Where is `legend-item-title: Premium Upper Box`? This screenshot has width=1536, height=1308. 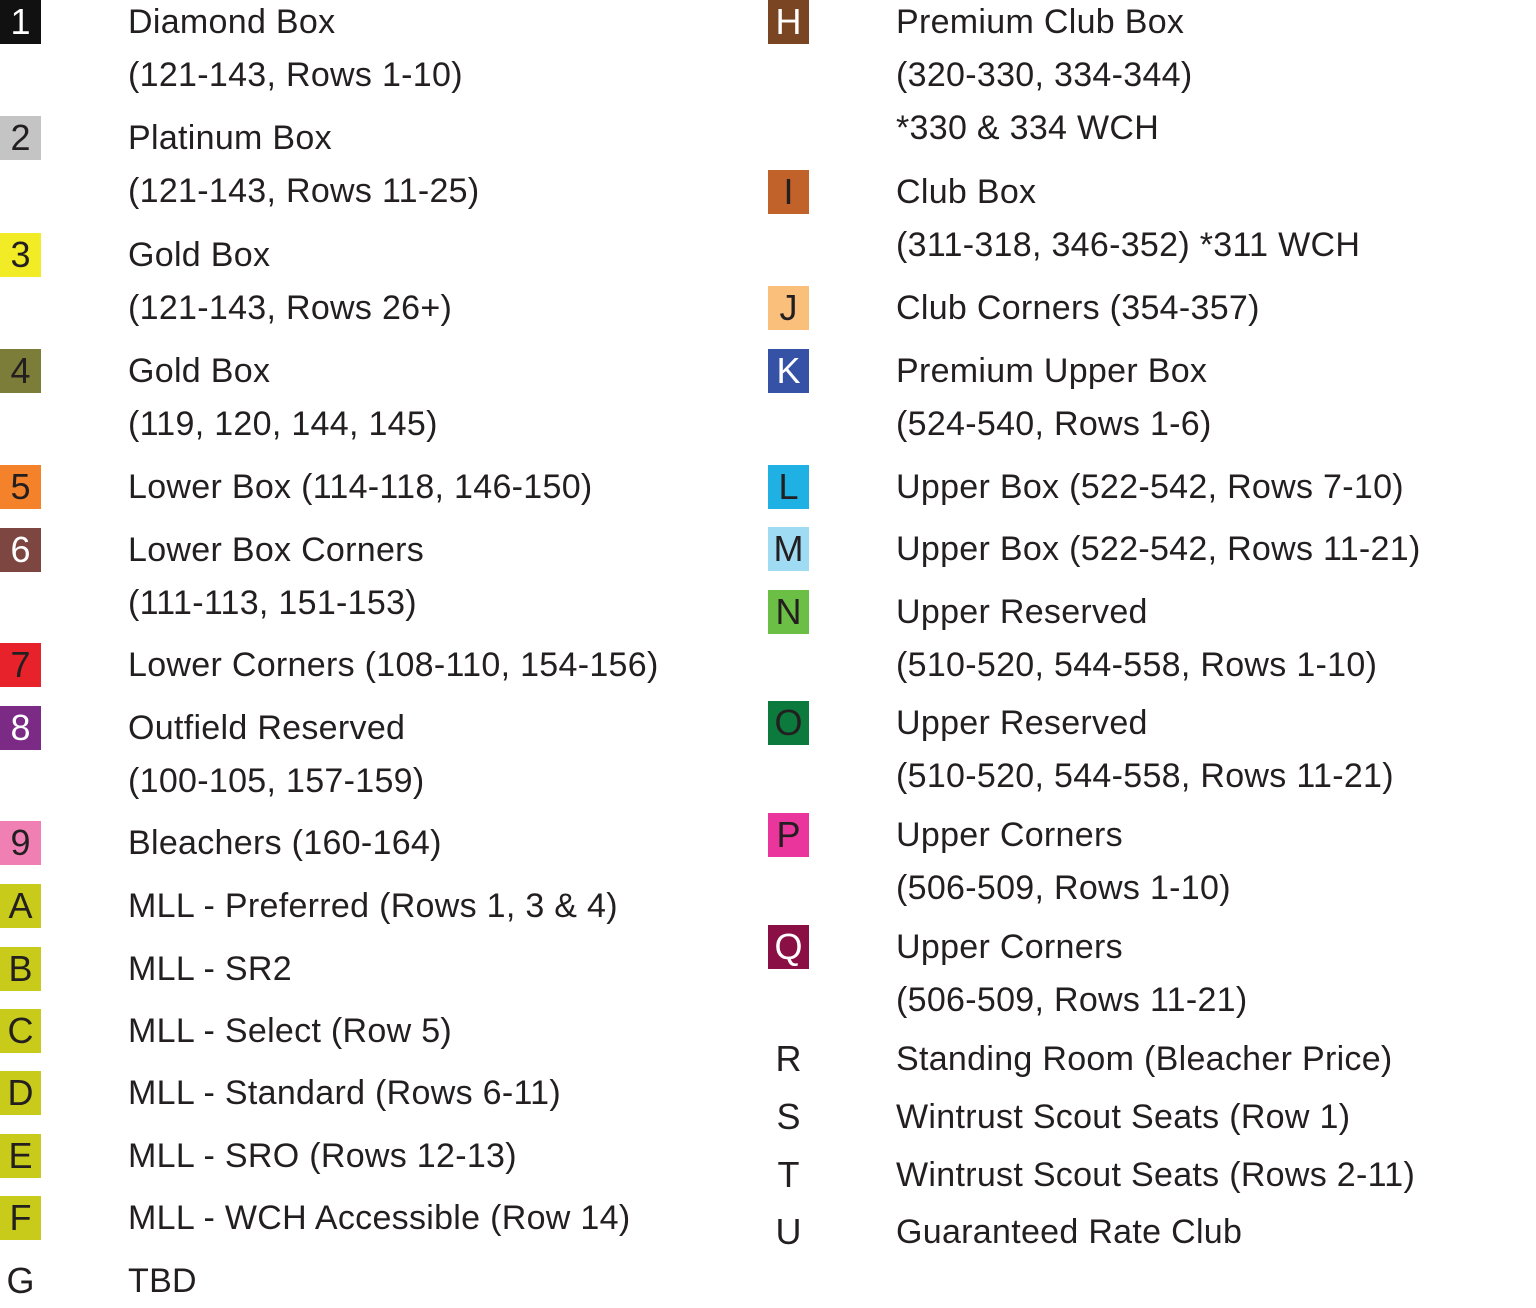 legend-item-title: Premium Upper Box is located at coordinates (1052, 371).